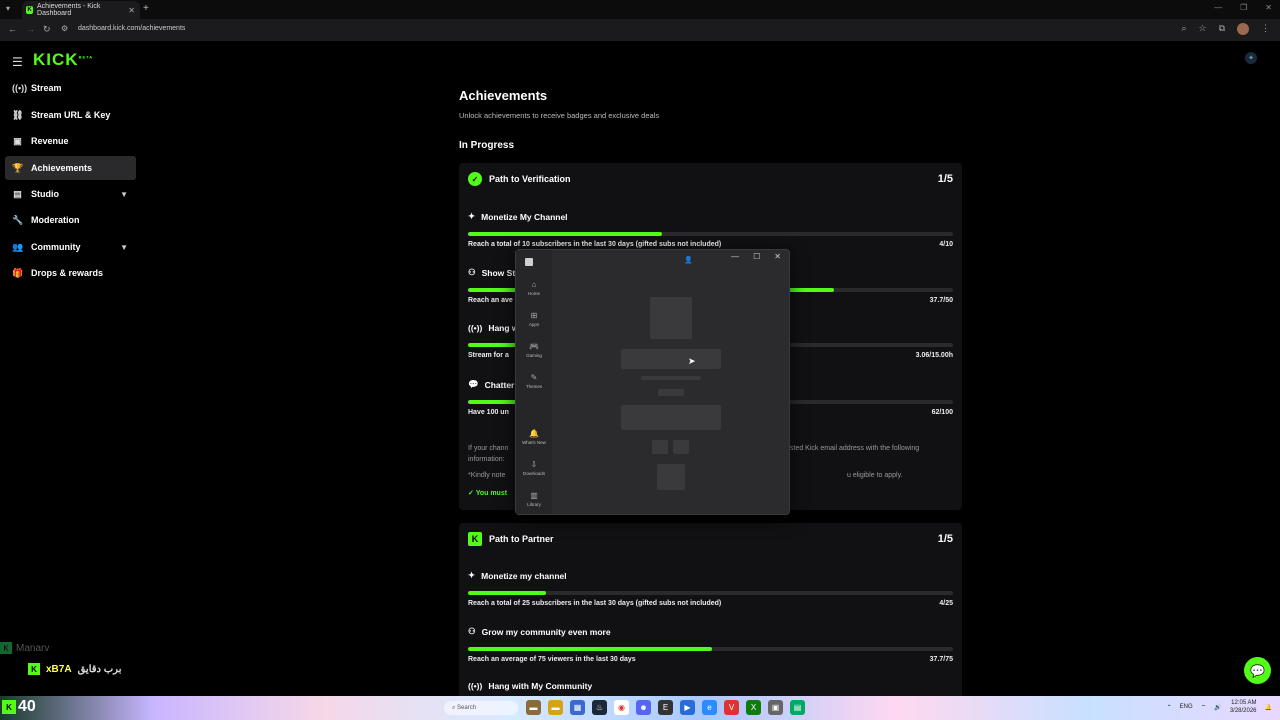  I want to click on notification-icon: ✦, so click(1251, 58).